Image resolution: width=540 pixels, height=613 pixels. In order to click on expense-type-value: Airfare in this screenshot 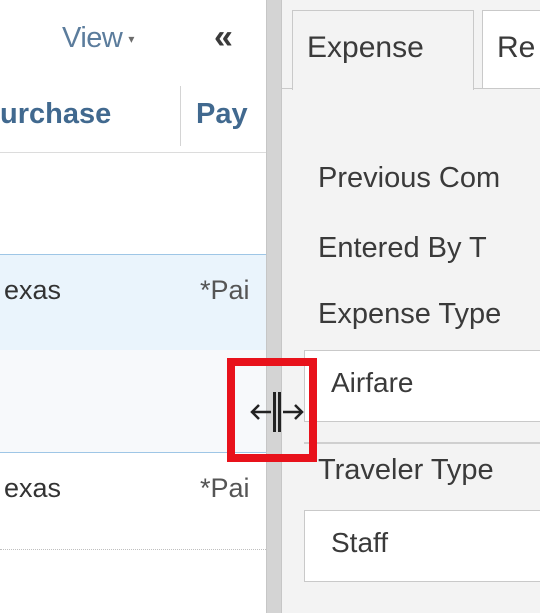, I will do `click(372, 382)`.